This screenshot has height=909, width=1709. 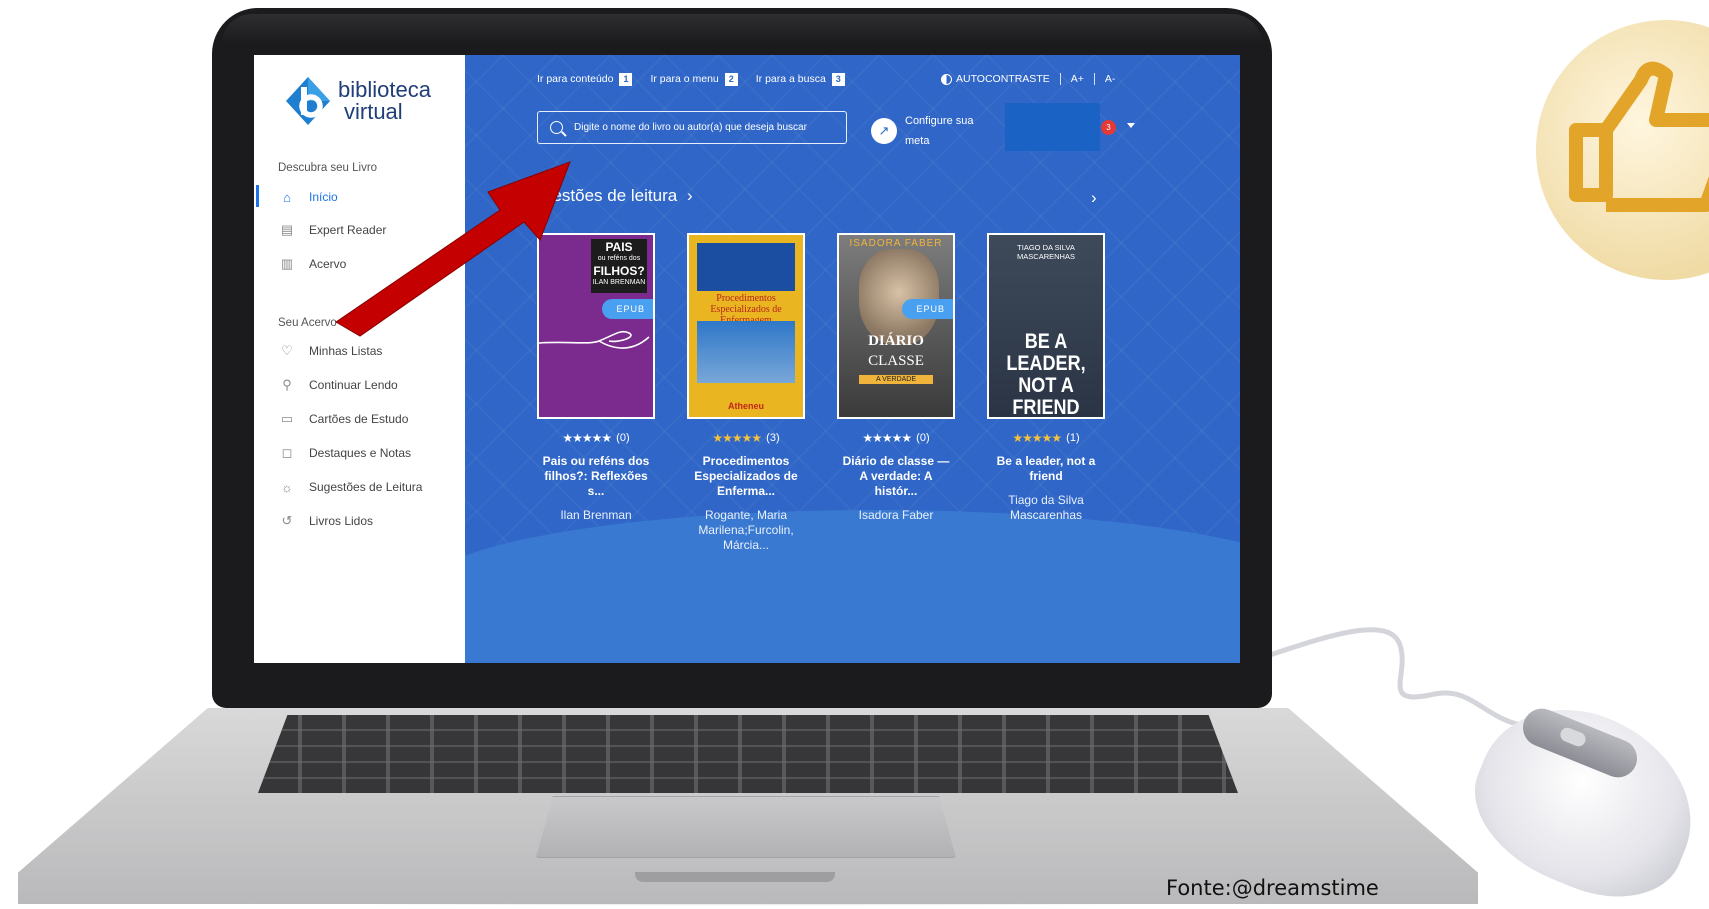 What do you see at coordinates (1052, 127) in the screenshot?
I see `user-profile-button` at bounding box center [1052, 127].